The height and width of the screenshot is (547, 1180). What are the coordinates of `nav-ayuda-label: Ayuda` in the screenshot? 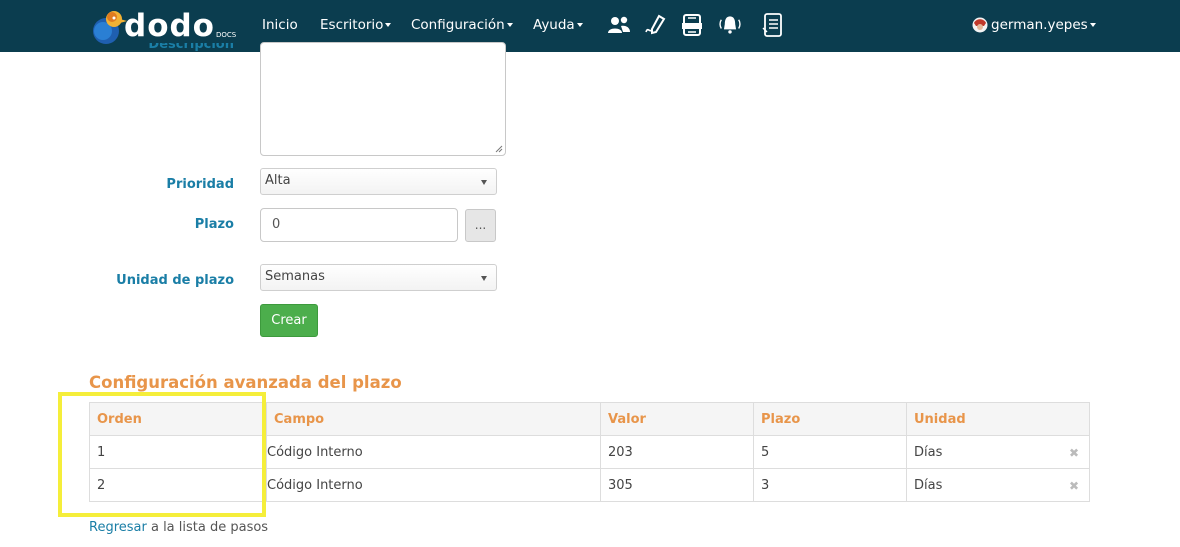 It's located at (554, 25).